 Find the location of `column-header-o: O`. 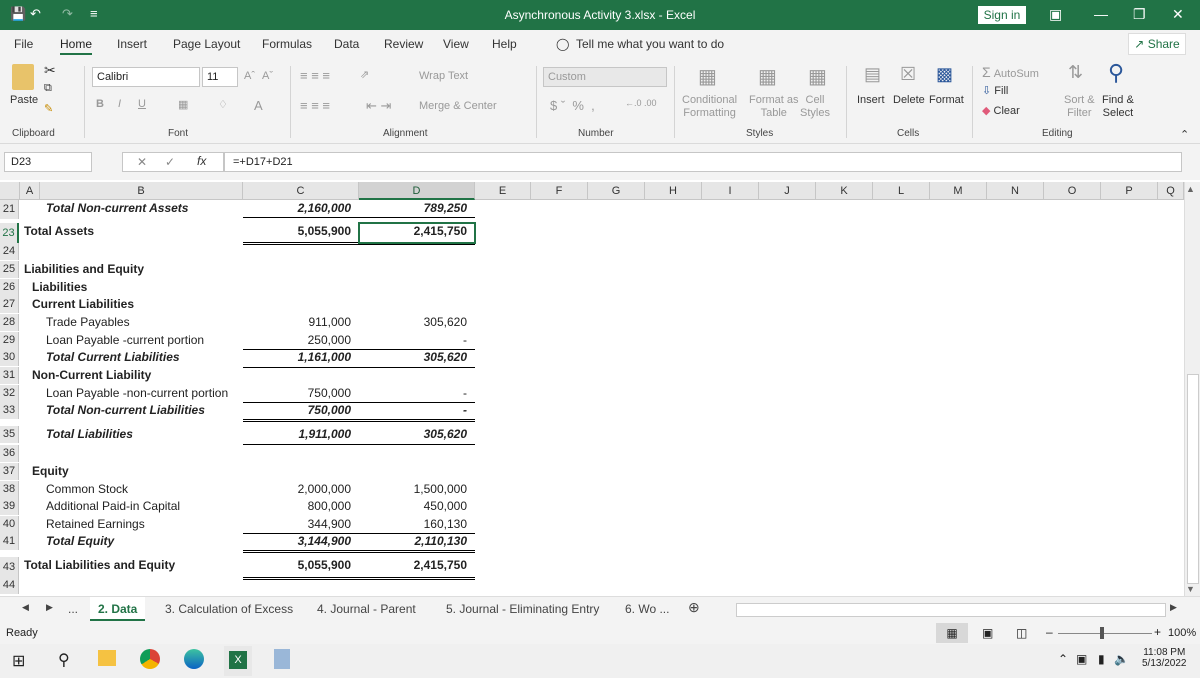

column-header-o: O is located at coordinates (1072, 191).